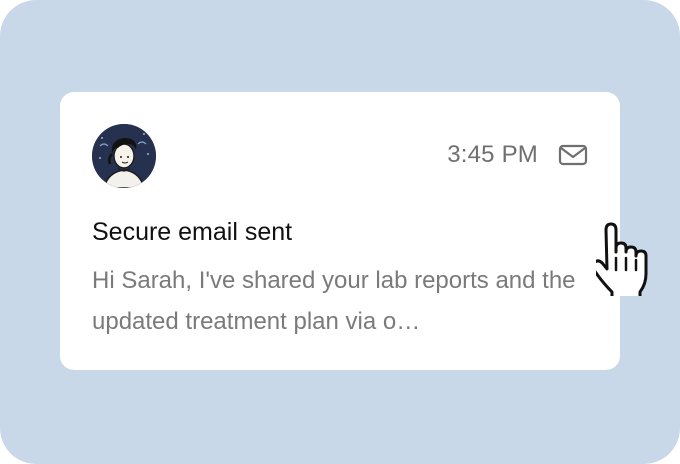 Image resolution: width=680 pixels, height=464 pixels. I want to click on hand-pointer-cursor-icon, so click(622, 259).